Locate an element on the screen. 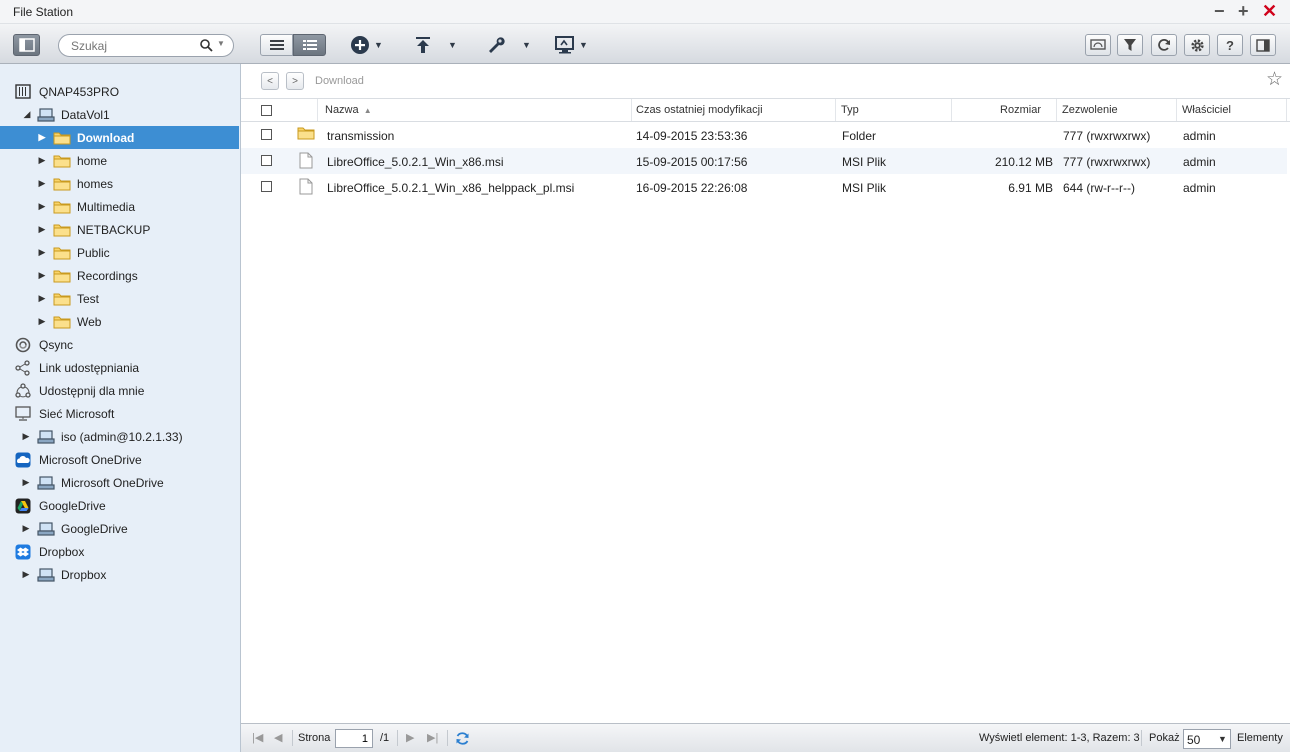 The image size is (1290, 752). sidebar-item-web: ▶ Web is located at coordinates (119, 321).